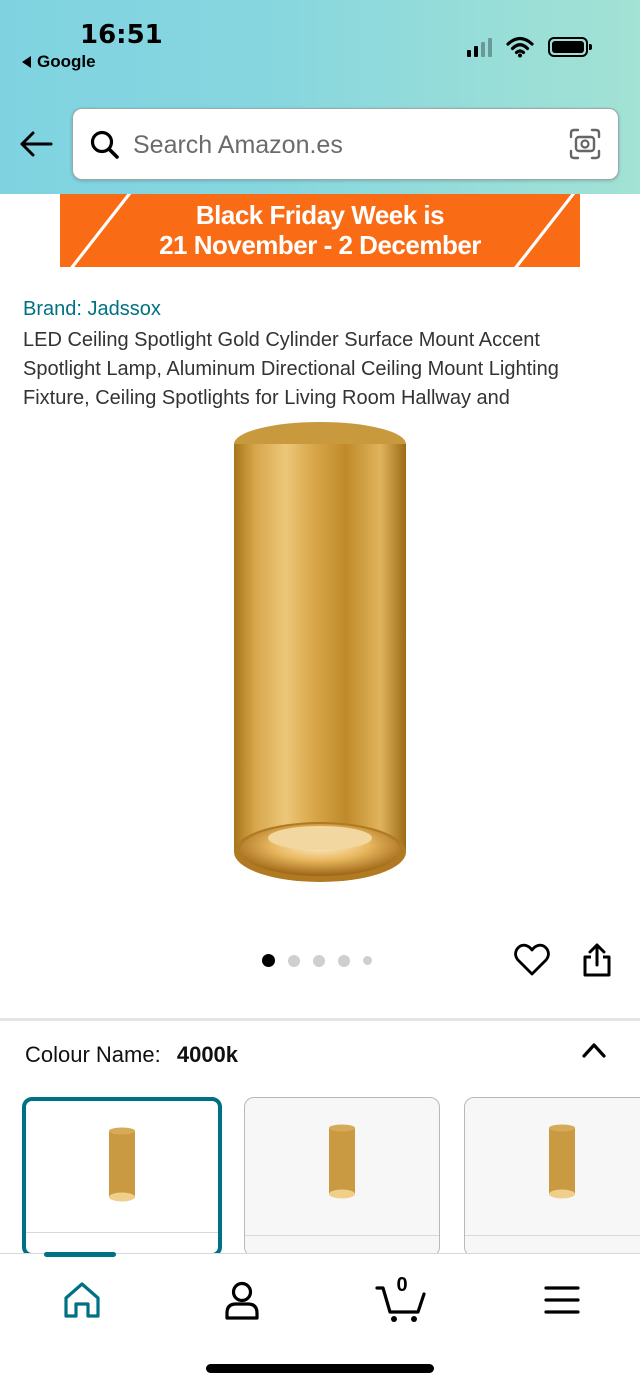 The width and height of the screenshot is (640, 1387). I want to click on gallery-dot-active, so click(268, 960).